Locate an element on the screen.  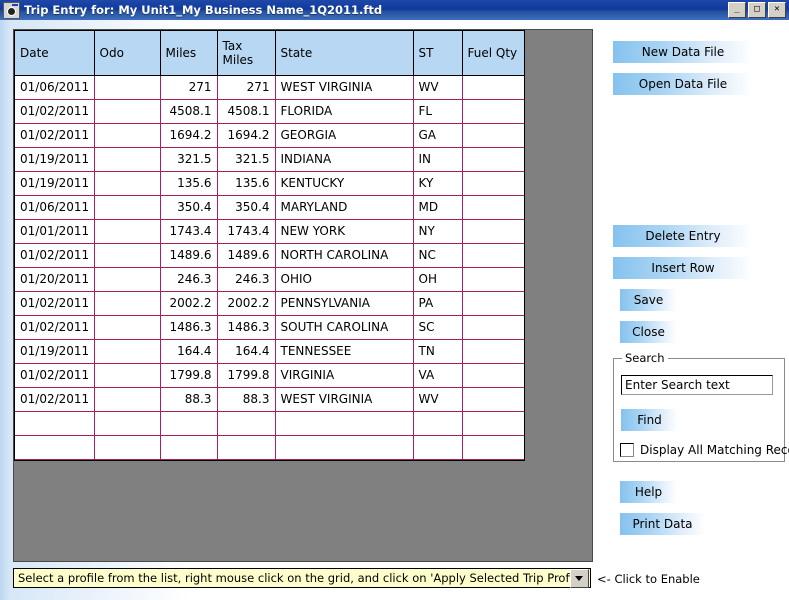
cell-state: VIRGINIA is located at coordinates (344, 375).